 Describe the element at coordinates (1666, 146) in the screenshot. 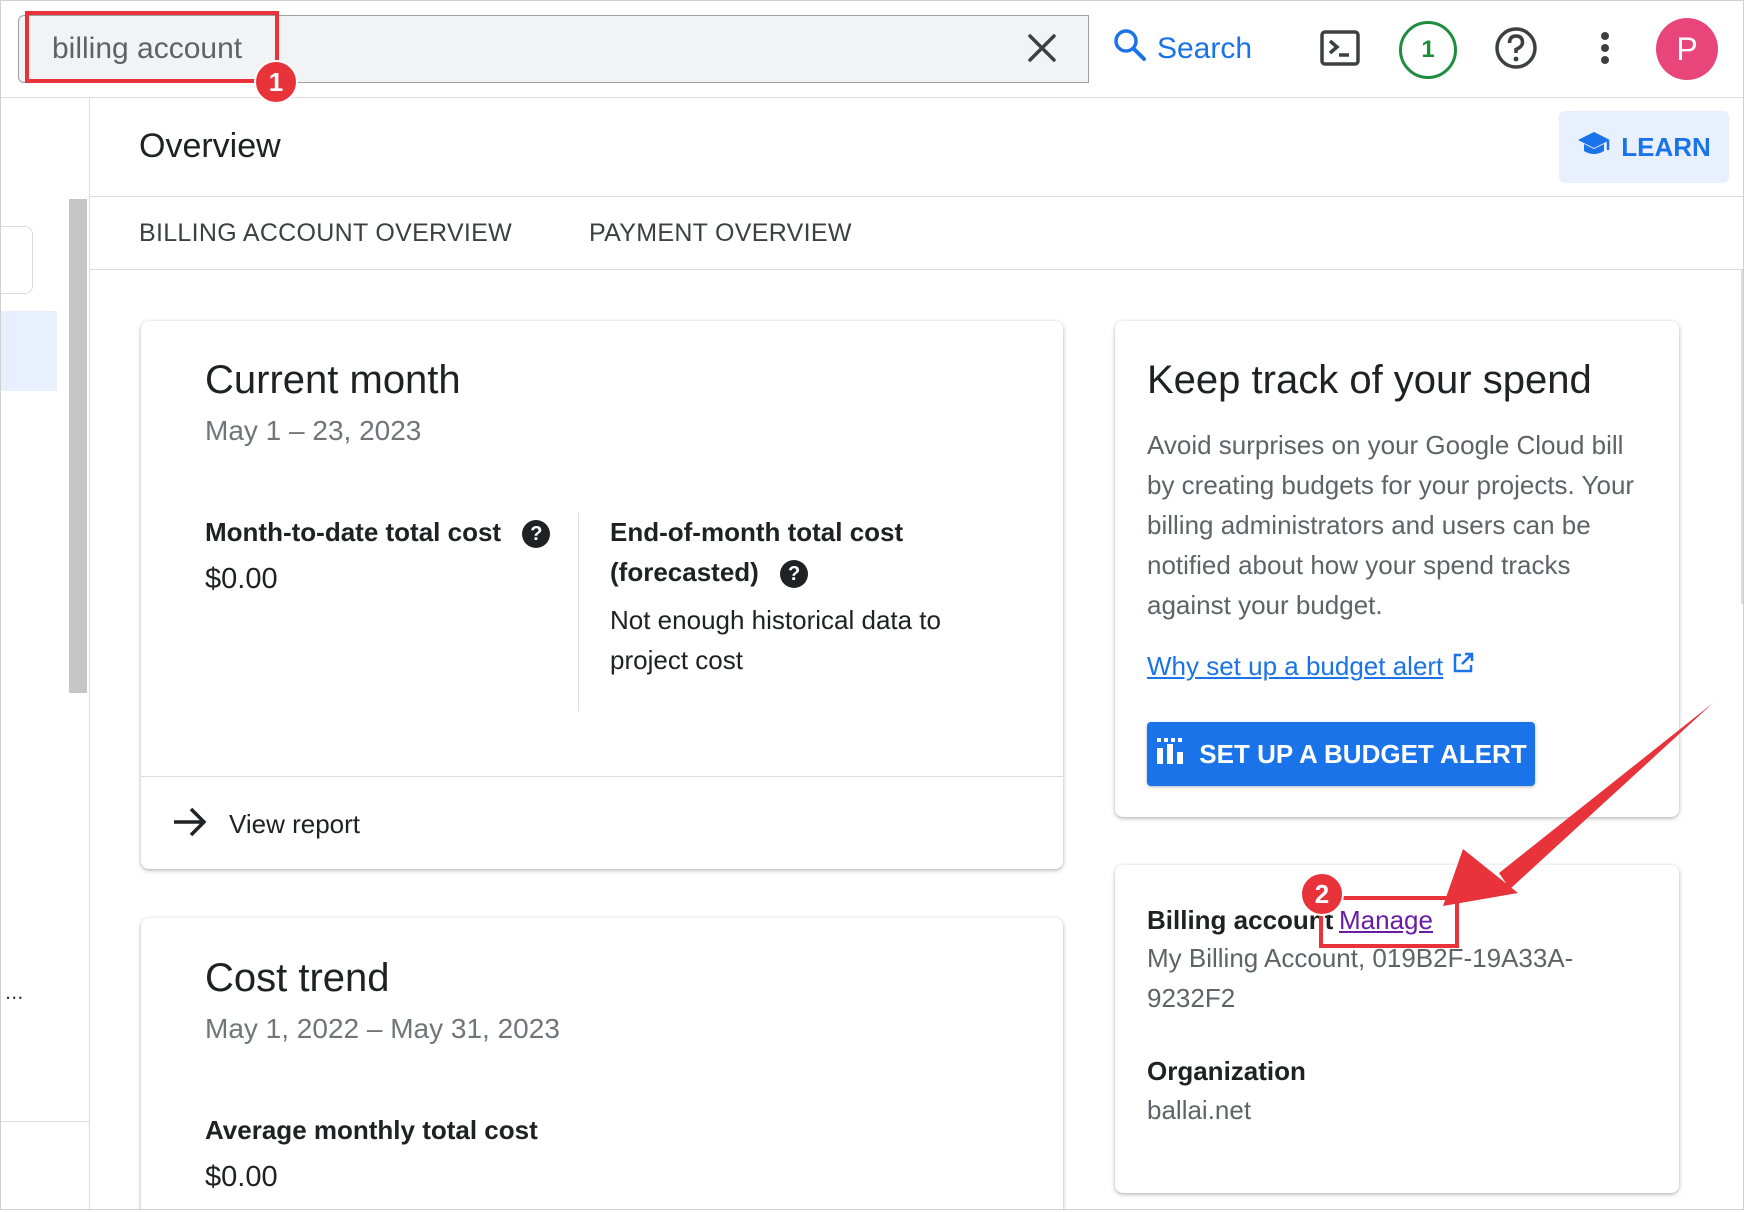

I see `learn-label: LEARN` at that location.